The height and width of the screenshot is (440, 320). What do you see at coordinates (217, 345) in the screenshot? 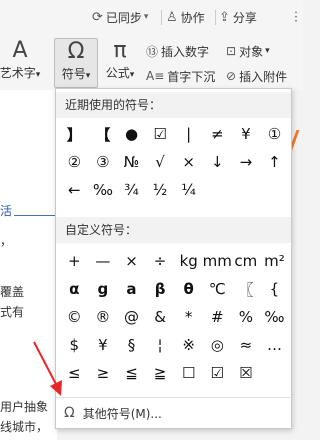
I see `symbol-cell: ◎` at bounding box center [217, 345].